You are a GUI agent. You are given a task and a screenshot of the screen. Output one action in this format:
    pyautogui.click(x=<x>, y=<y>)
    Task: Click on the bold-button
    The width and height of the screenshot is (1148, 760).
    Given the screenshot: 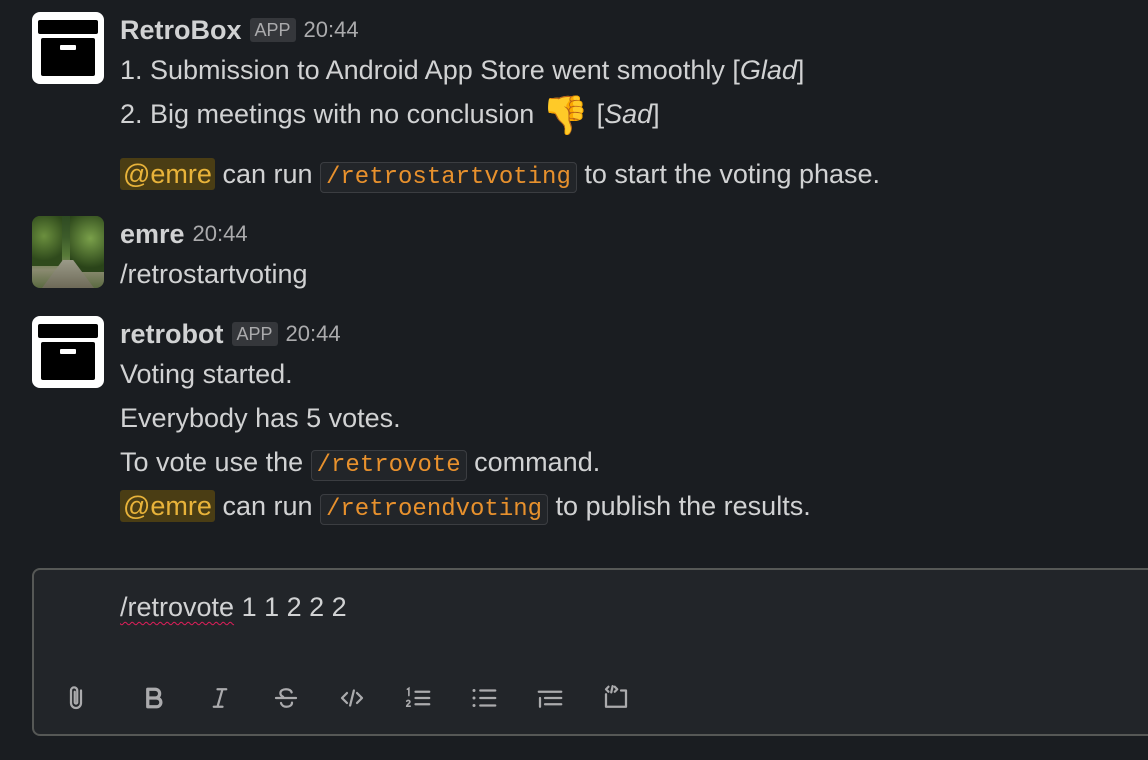 What is the action you would take?
    pyautogui.click(x=154, y=698)
    